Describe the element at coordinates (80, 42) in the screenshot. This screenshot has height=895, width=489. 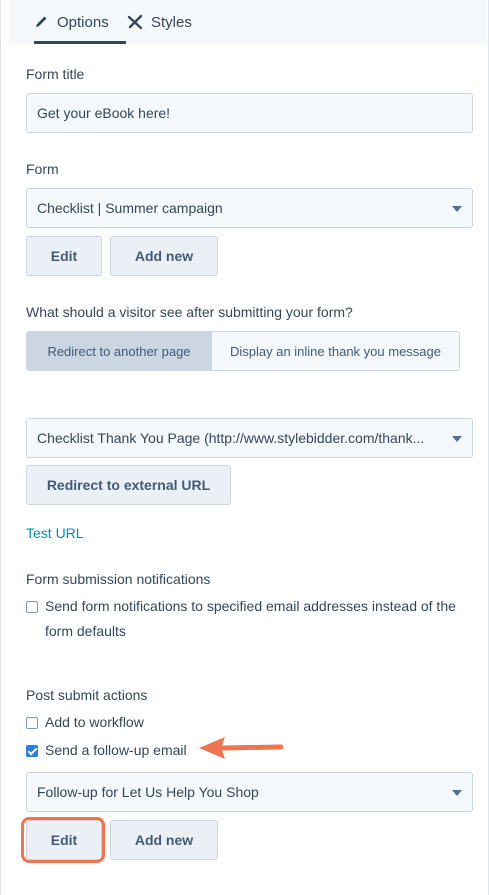
I see `active-tab-indicator` at that location.